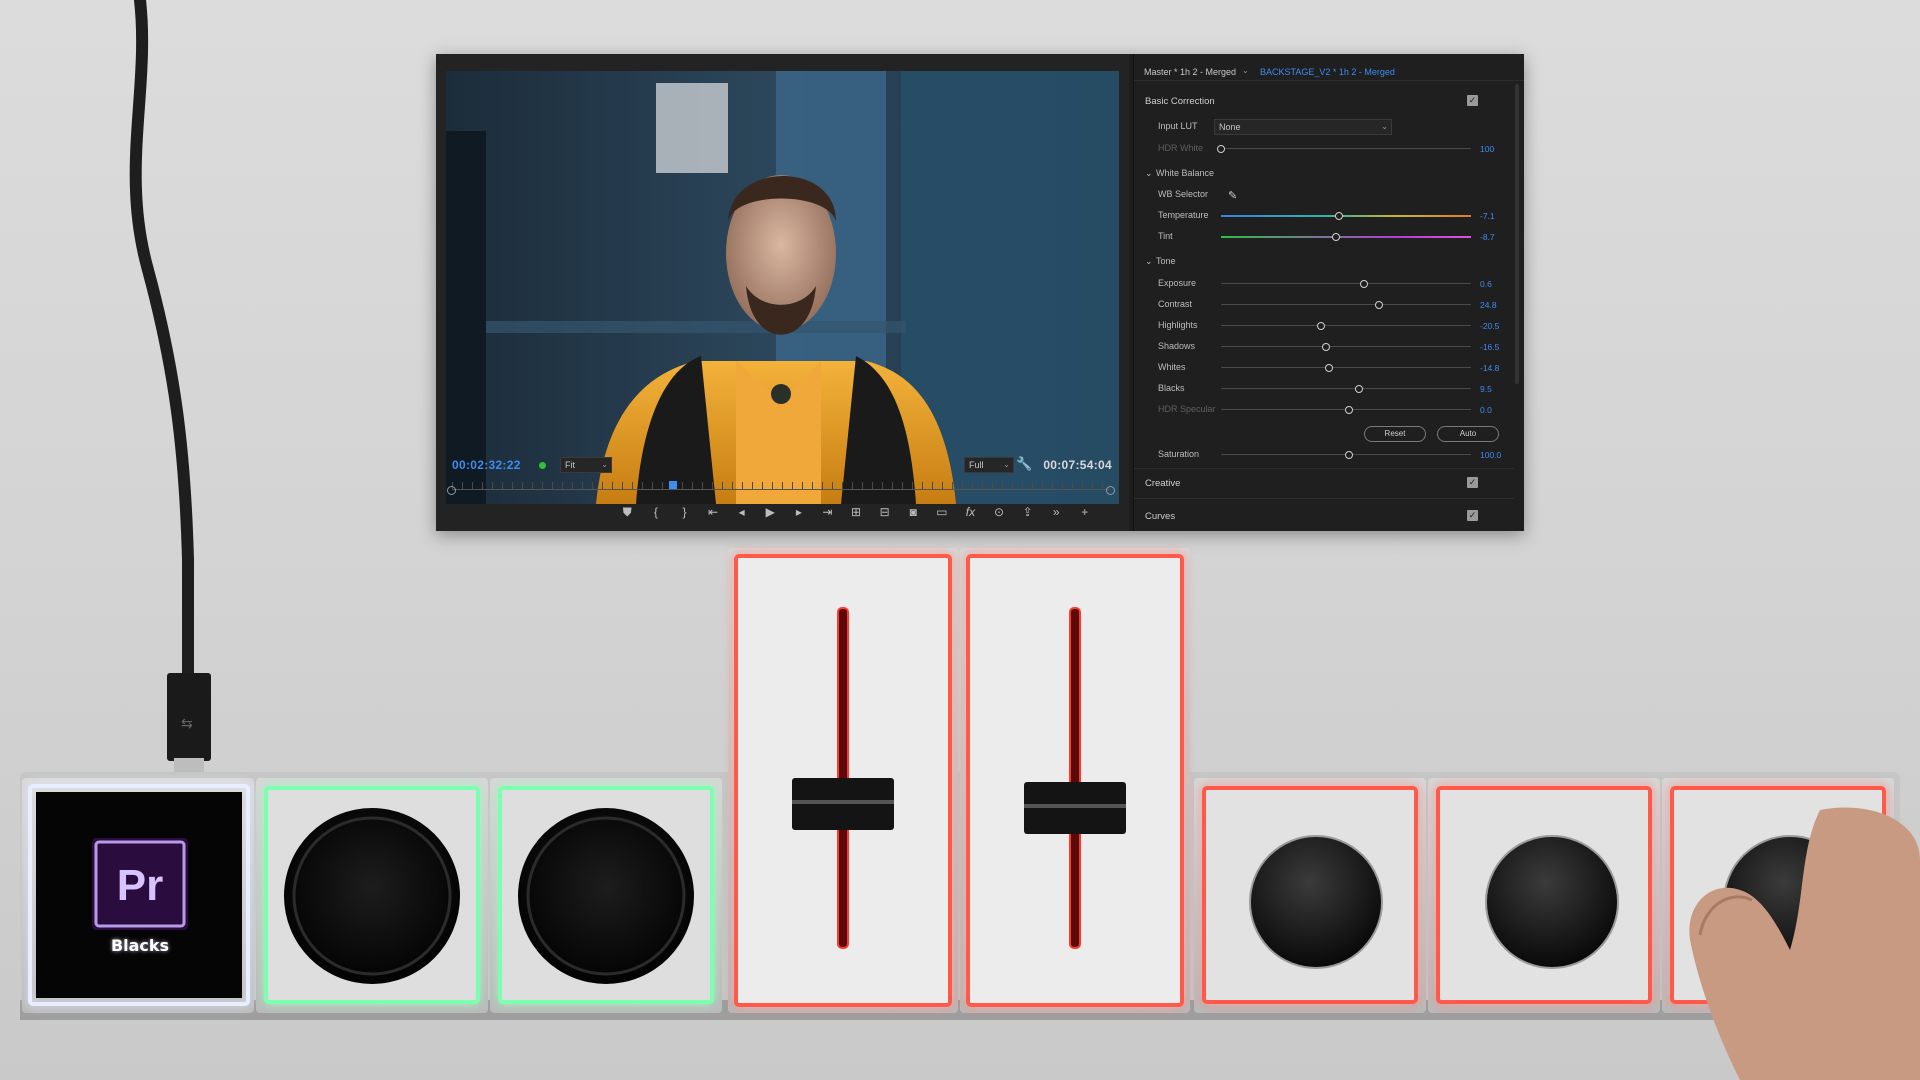 The image size is (1920, 1080). What do you see at coordinates (656, 512) in the screenshot?
I see `mark-in-icon: {` at bounding box center [656, 512].